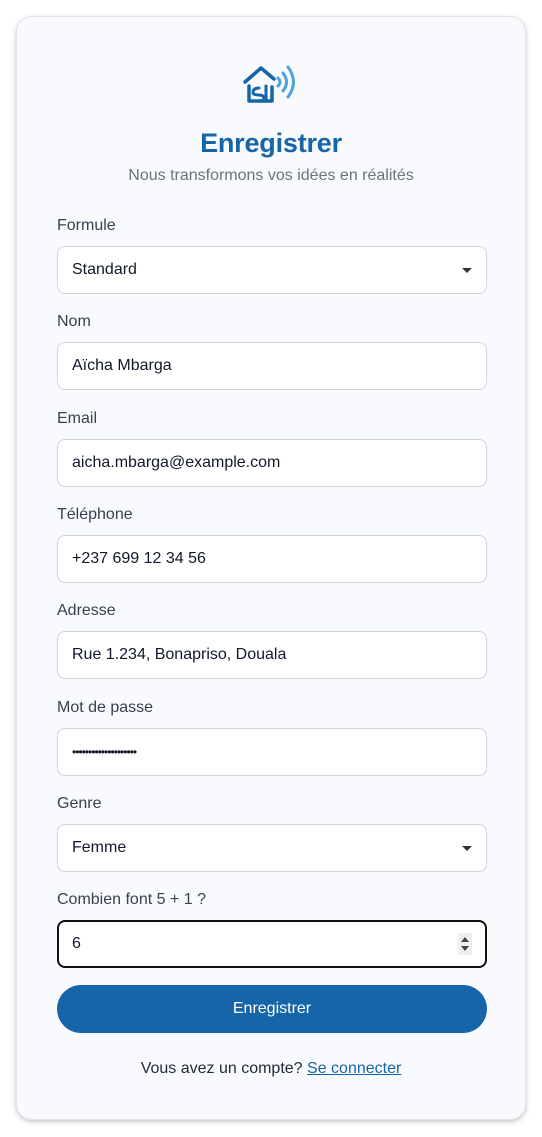 This screenshot has width=542, height=1137. I want to click on nom-label: Nom, so click(74, 321).